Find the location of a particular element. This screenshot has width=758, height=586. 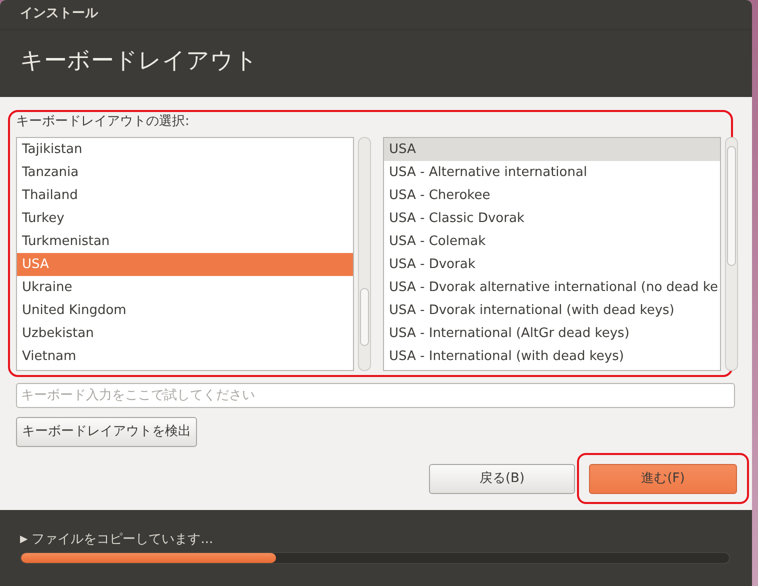

list-item: USA - Colemak is located at coordinates (552, 241).